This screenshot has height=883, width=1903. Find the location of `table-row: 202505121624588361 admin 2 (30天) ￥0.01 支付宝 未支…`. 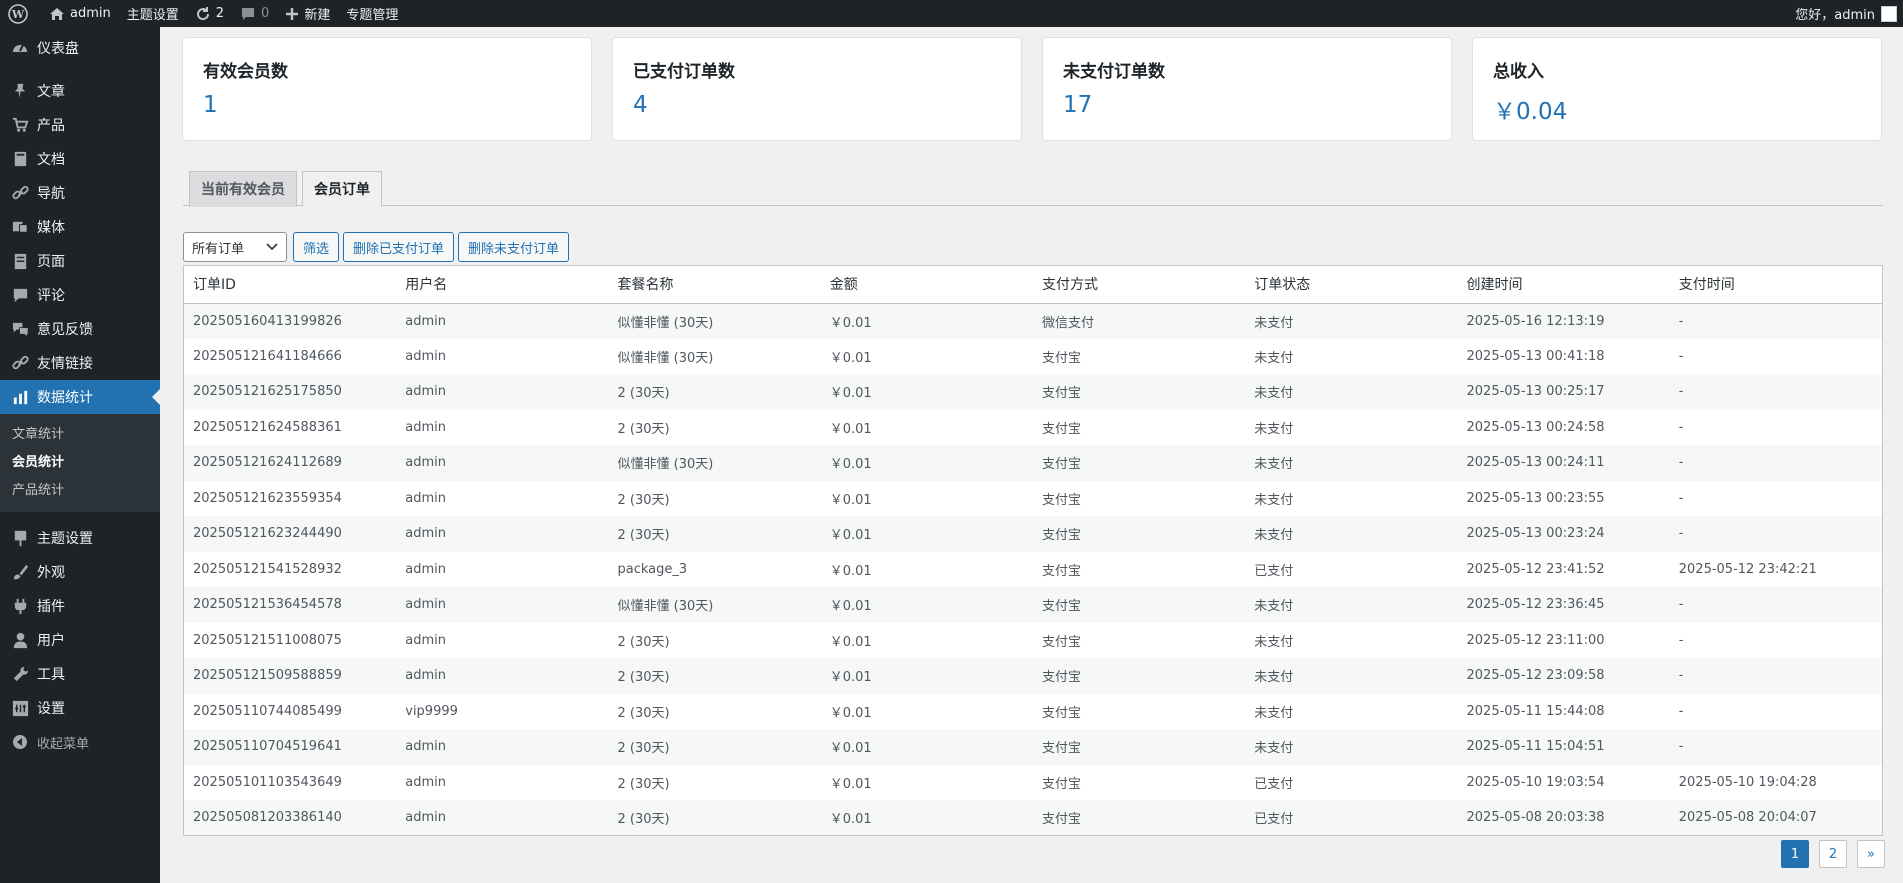

table-row: 202505121624588361 admin 2 (30天) ￥0.01 支付宝 未支… is located at coordinates (1033, 428).